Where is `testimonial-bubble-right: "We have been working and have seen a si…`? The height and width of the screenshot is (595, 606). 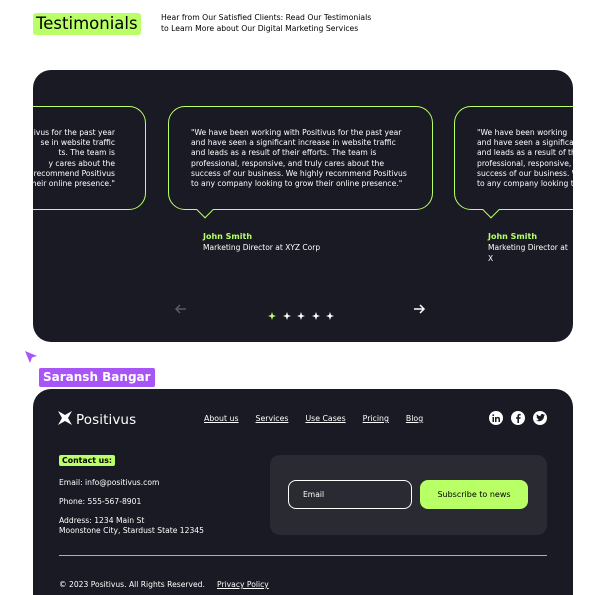 testimonial-bubble-right: "We have been working and have seen a si… is located at coordinates (513, 162).